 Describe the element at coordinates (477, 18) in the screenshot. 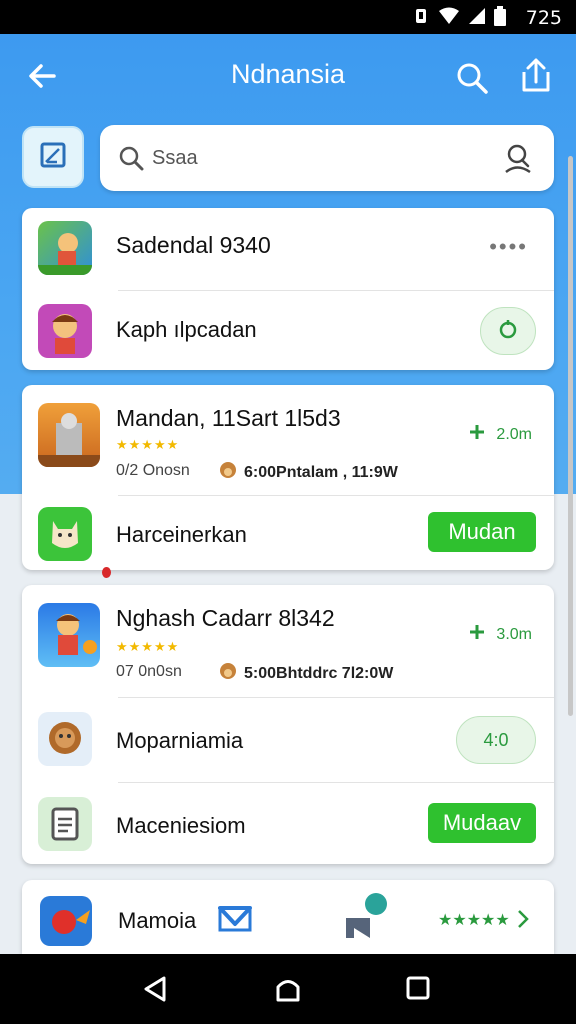

I see `signal-icon` at that location.